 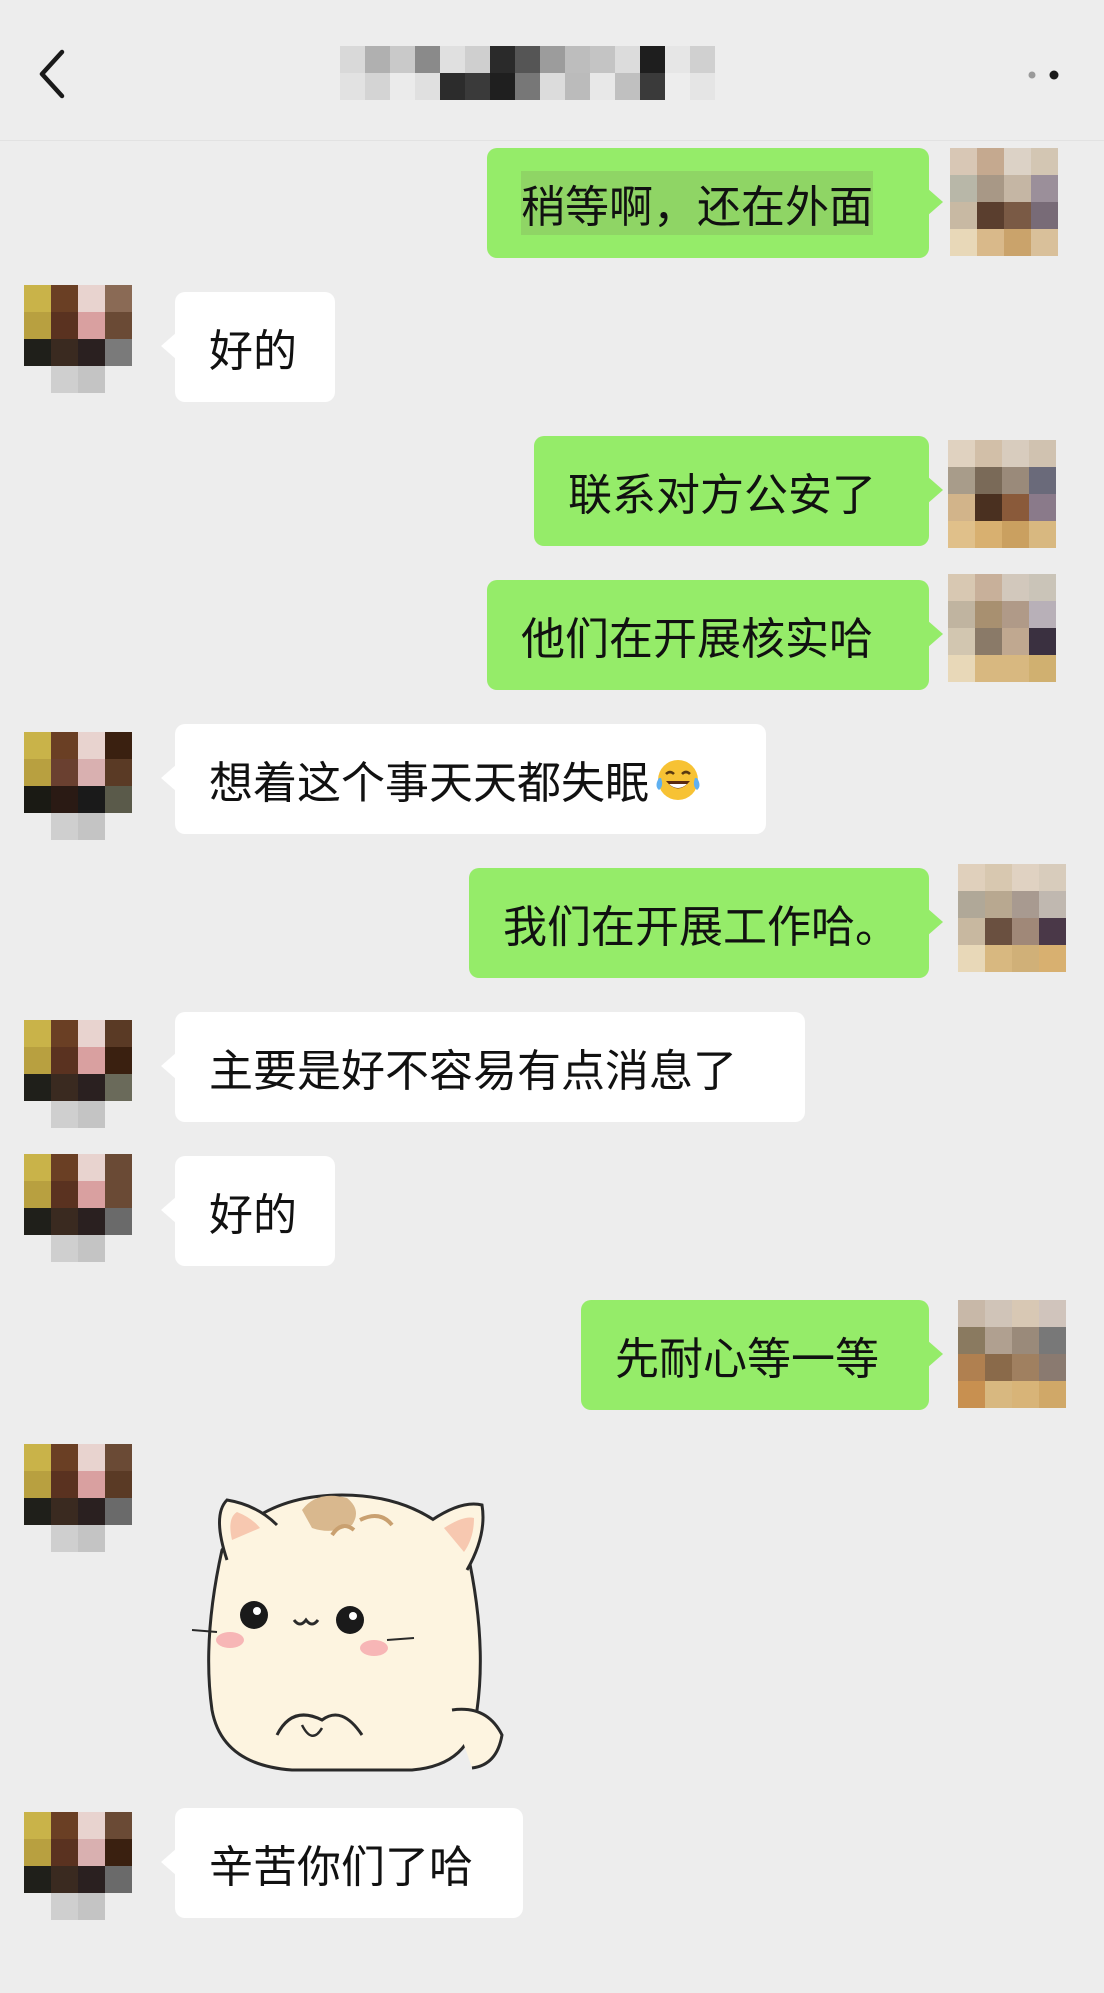 What do you see at coordinates (701, 927) in the screenshot?
I see `message-text: 我们在开展工作哈。` at bounding box center [701, 927].